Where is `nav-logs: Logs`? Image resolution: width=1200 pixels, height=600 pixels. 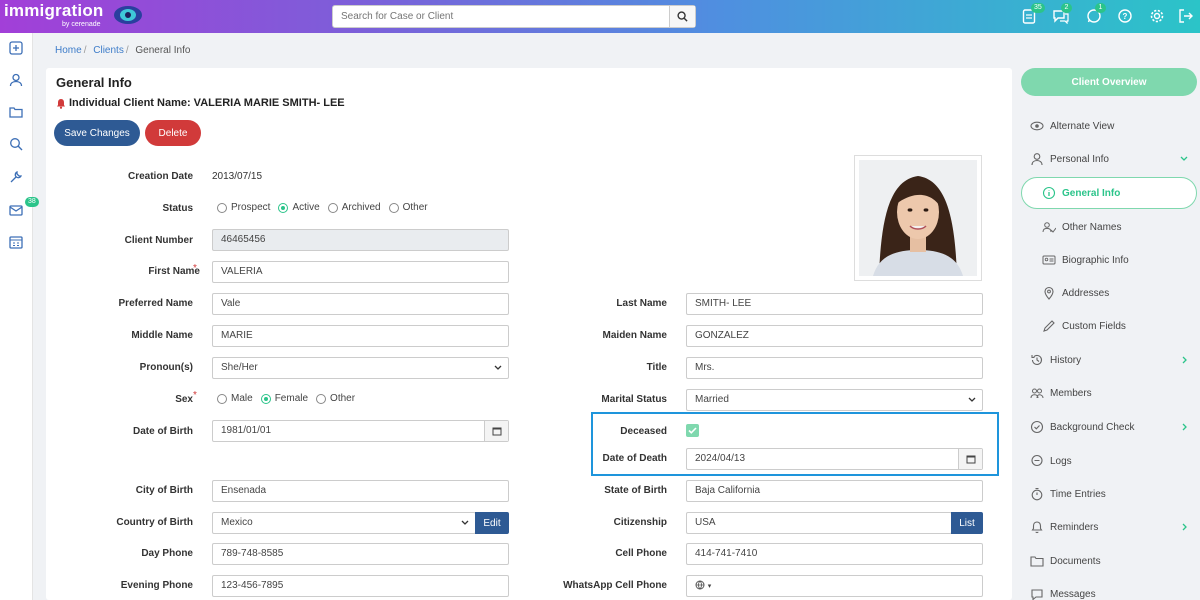
nav-logs: Logs is located at coordinates (1115, 461).